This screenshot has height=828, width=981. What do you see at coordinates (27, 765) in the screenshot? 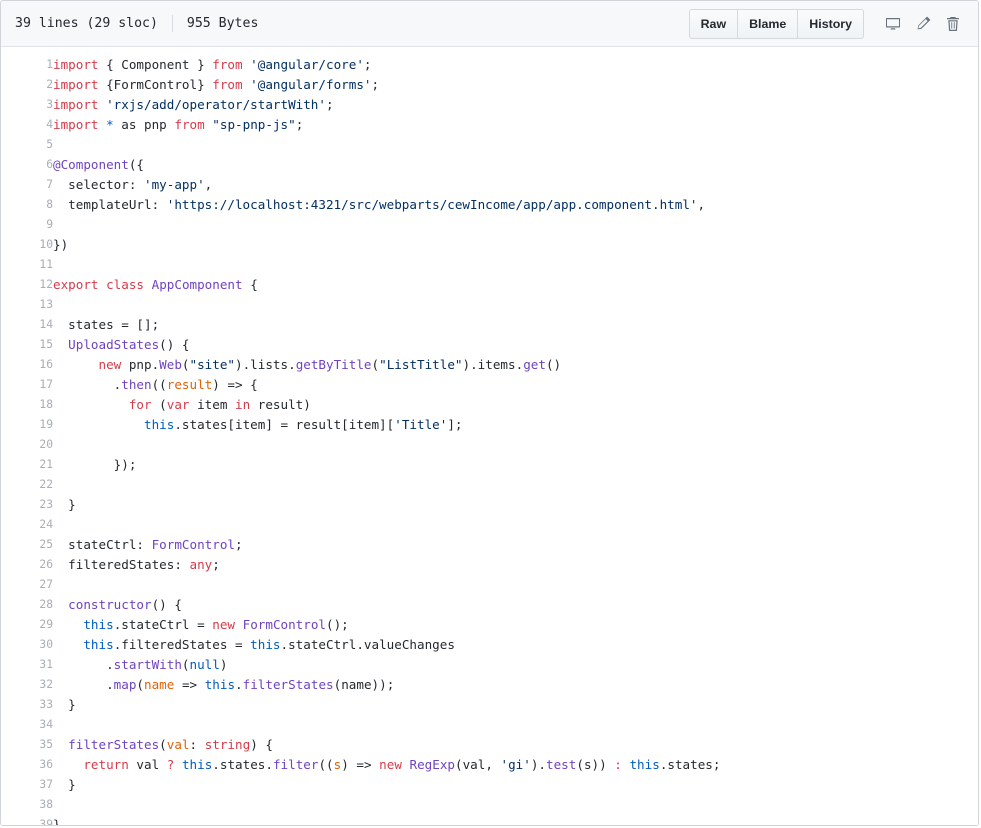
I see `line-number: 36` at bounding box center [27, 765].